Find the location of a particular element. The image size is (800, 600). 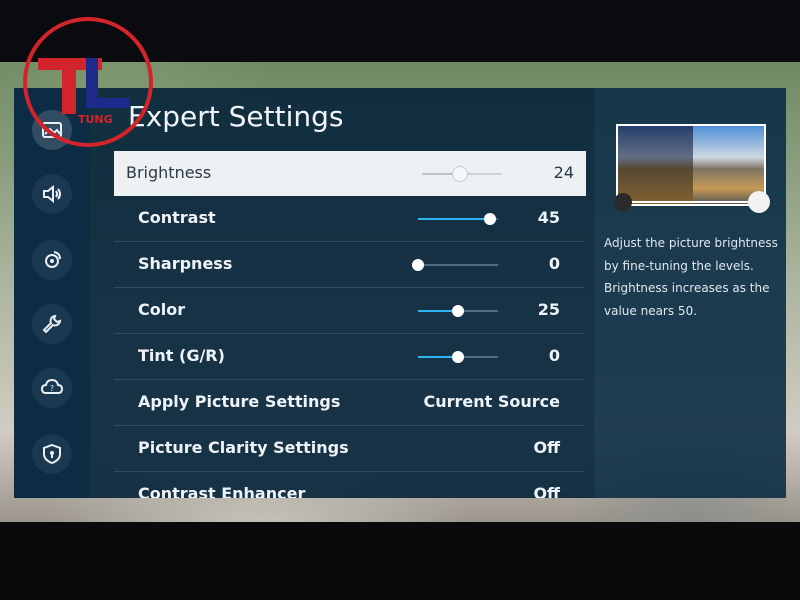

broadcasting-icon is located at coordinates (52, 260).